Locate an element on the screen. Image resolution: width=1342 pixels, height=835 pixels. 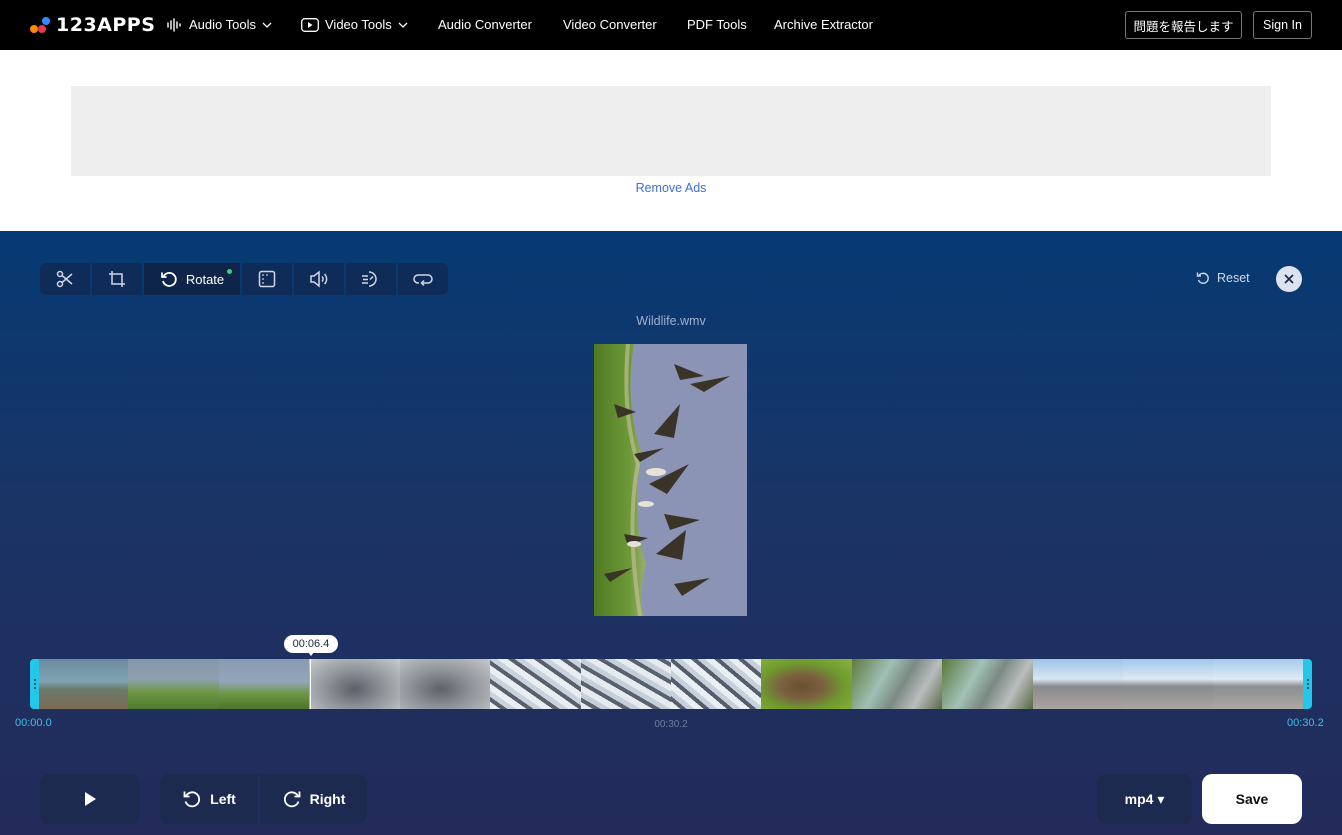
nav-pdf-tools: PDF Tools is located at coordinates (717, 24).